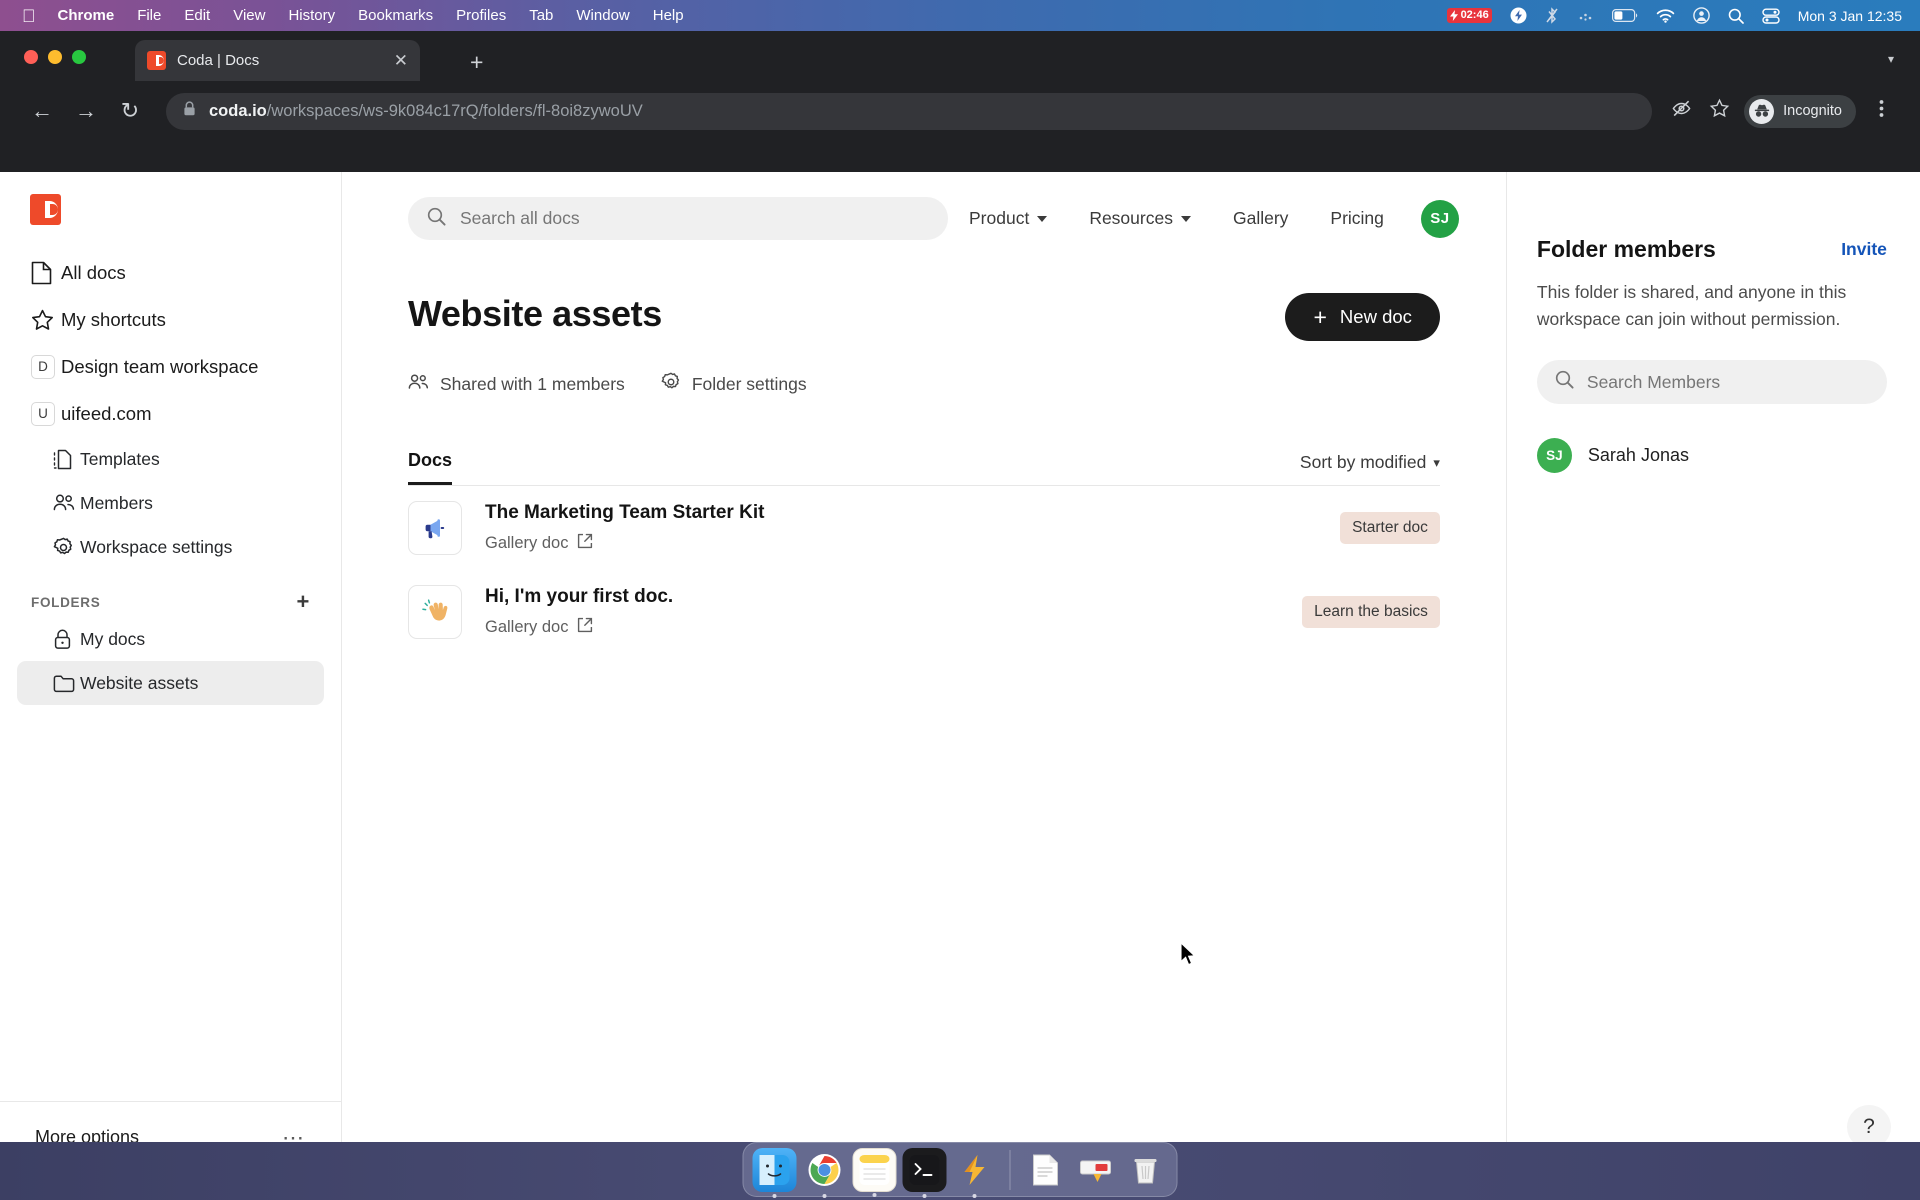  I want to click on lightning-icon, so click(975, 1173).